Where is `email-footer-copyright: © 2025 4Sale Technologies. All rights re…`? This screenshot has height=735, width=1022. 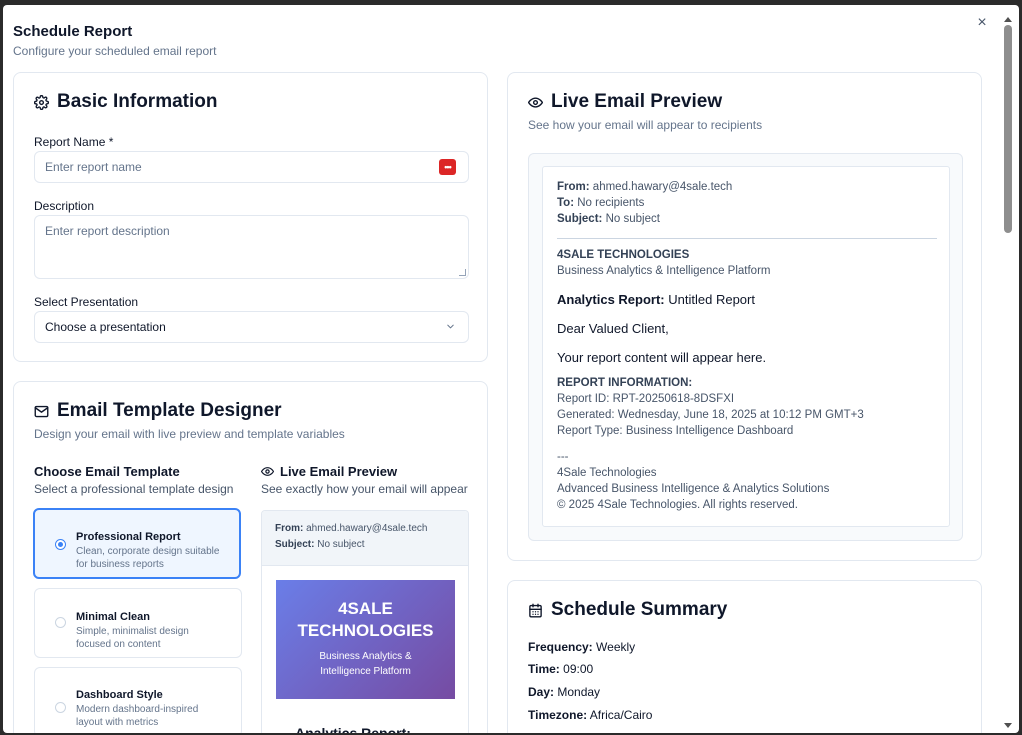
email-footer-copyright: © 2025 4Sale Technologies. All rights re… is located at coordinates (677, 505).